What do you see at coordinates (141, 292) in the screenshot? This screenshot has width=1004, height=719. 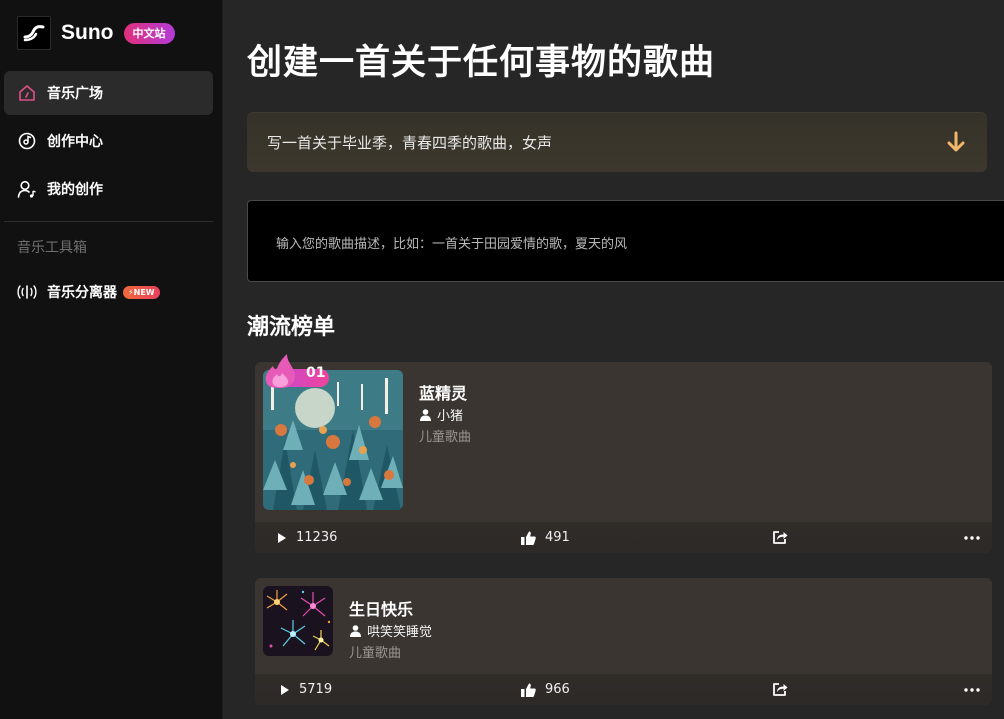 I see `new-badge: ⚡NEW` at bounding box center [141, 292].